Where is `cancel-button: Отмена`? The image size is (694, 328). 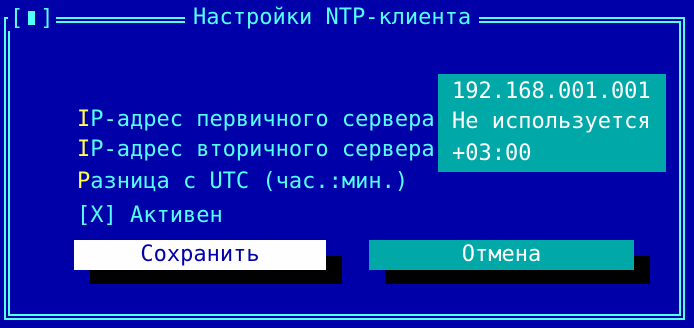 cancel-button: Отмена is located at coordinates (501, 255).